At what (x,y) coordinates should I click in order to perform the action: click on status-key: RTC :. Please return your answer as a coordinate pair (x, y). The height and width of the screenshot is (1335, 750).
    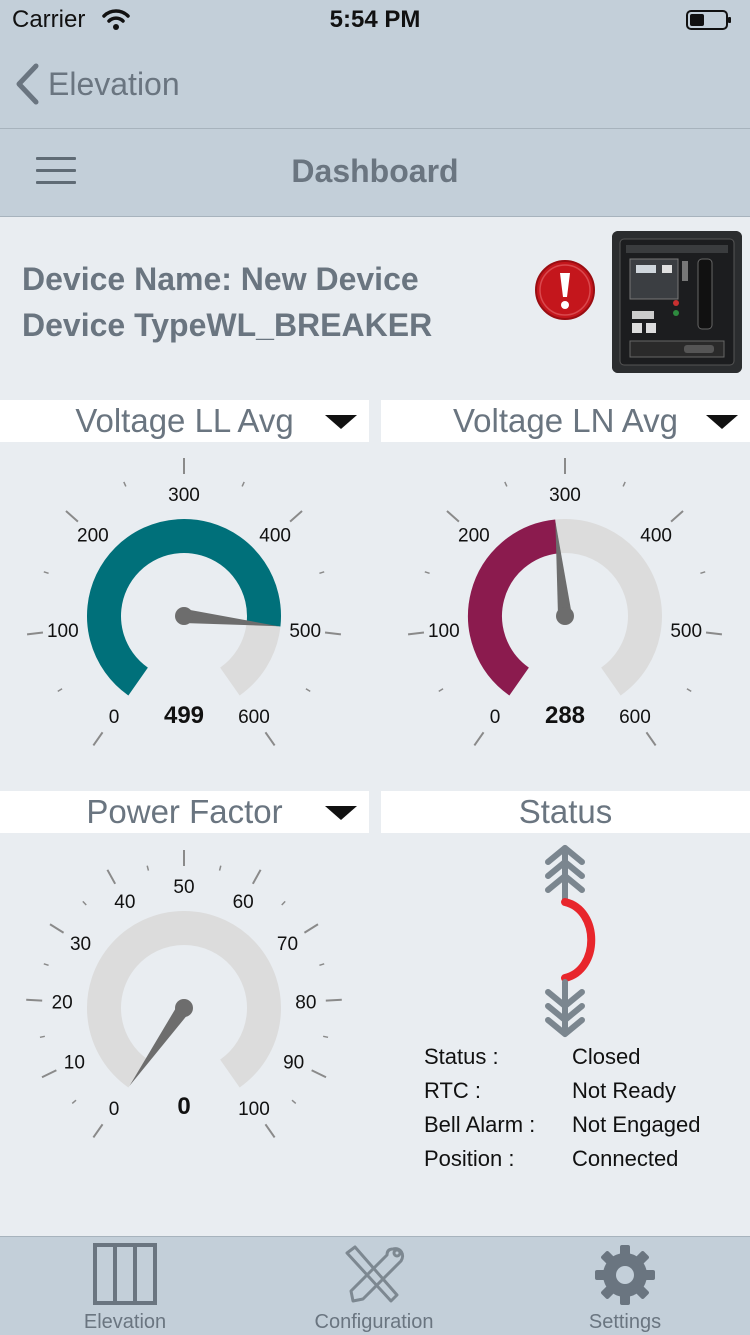
    Looking at the image, I should click on (453, 1090).